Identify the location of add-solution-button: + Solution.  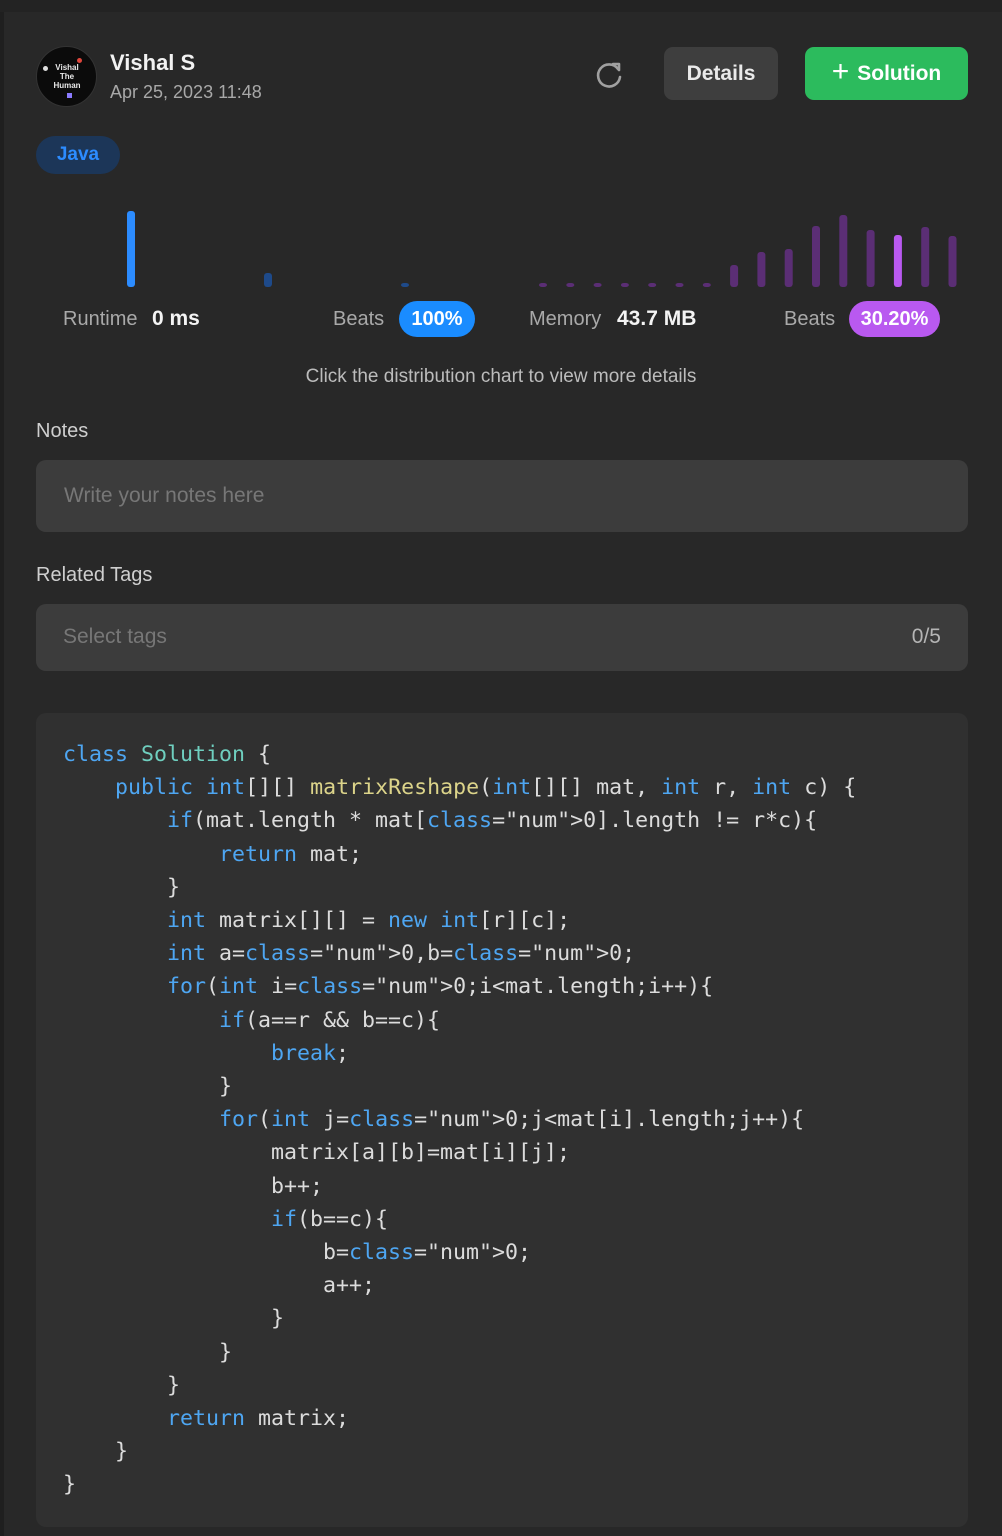
(886, 73).